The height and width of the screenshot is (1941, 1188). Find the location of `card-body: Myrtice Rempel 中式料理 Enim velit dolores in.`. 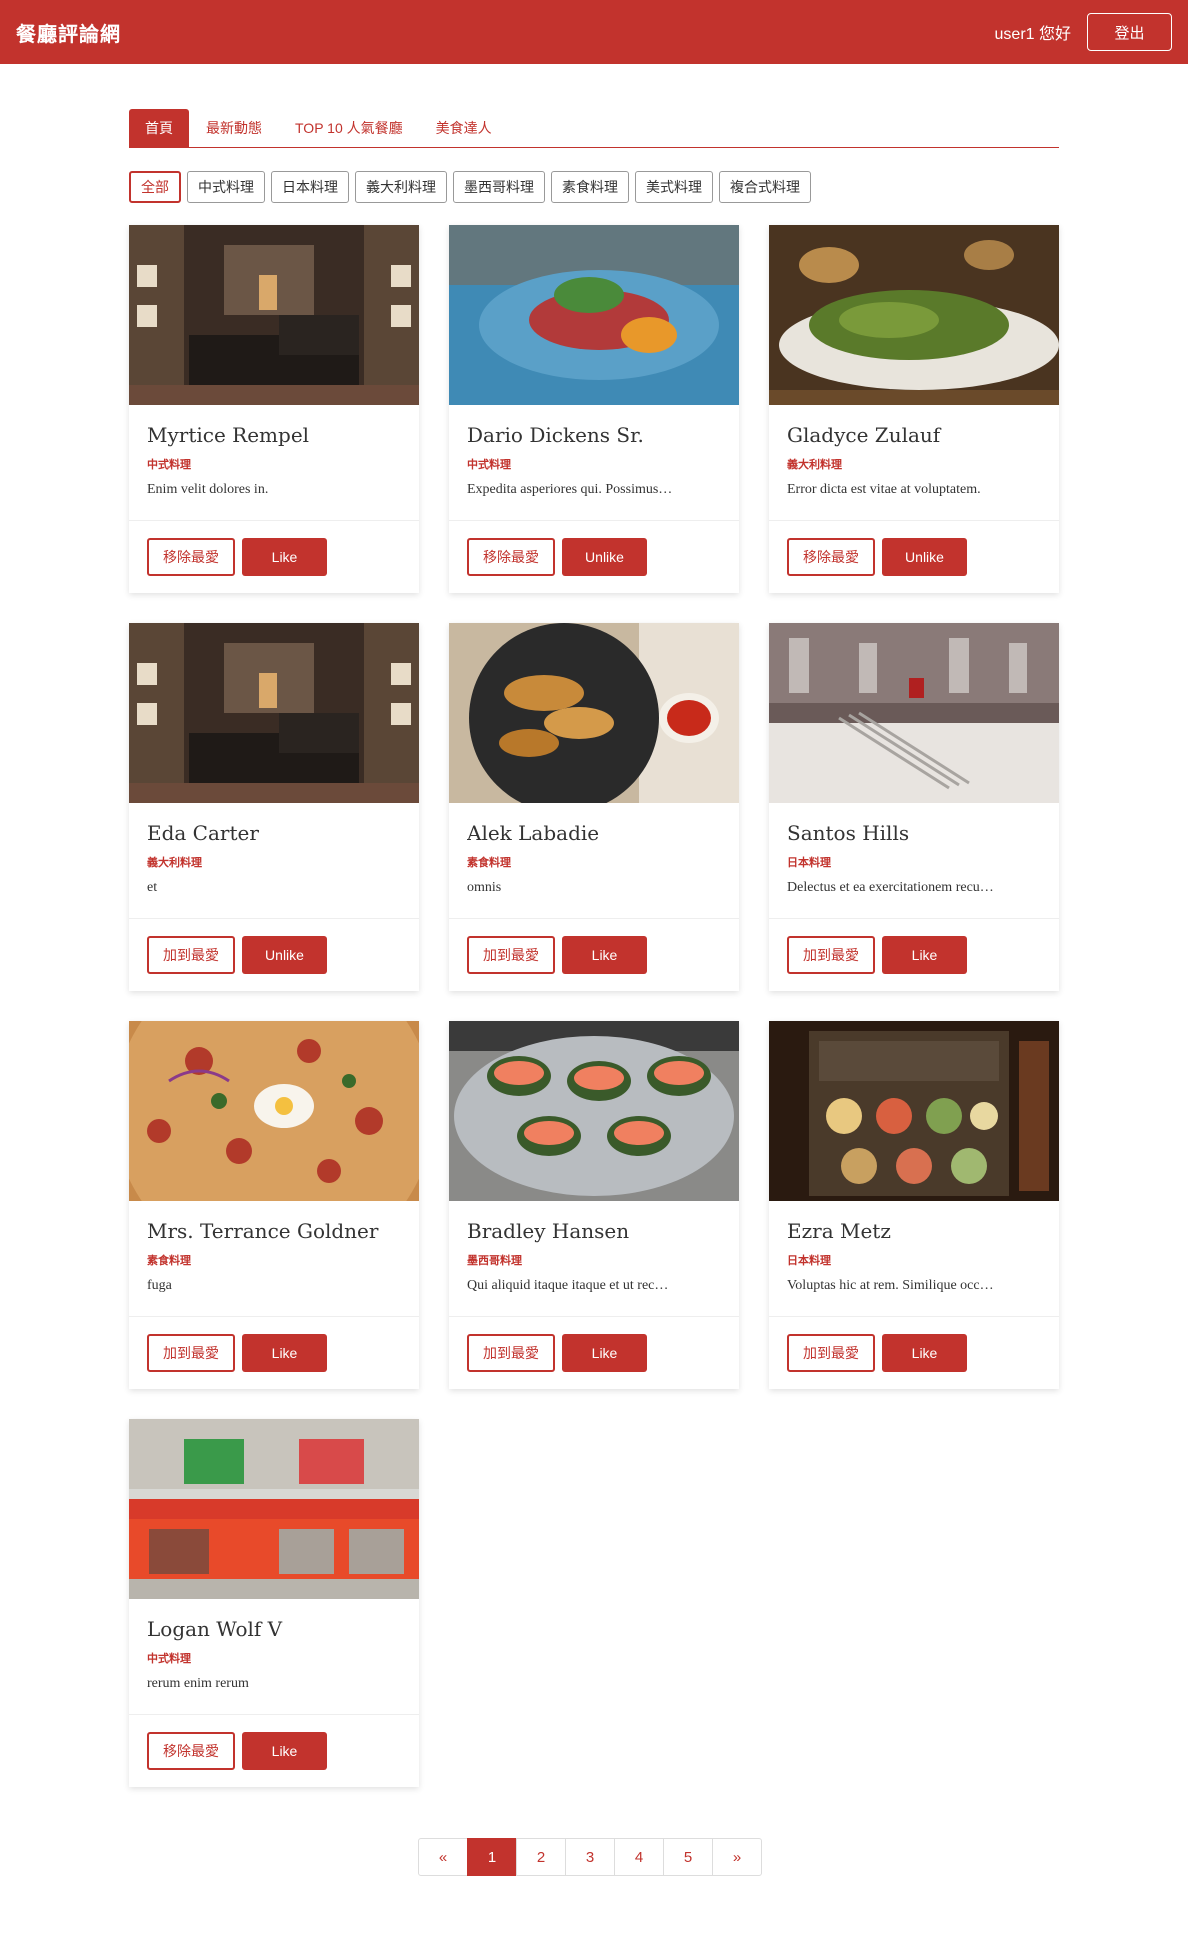

card-body: Myrtice Rempel 中式料理 Enim velit dolores in. is located at coordinates (274, 463).